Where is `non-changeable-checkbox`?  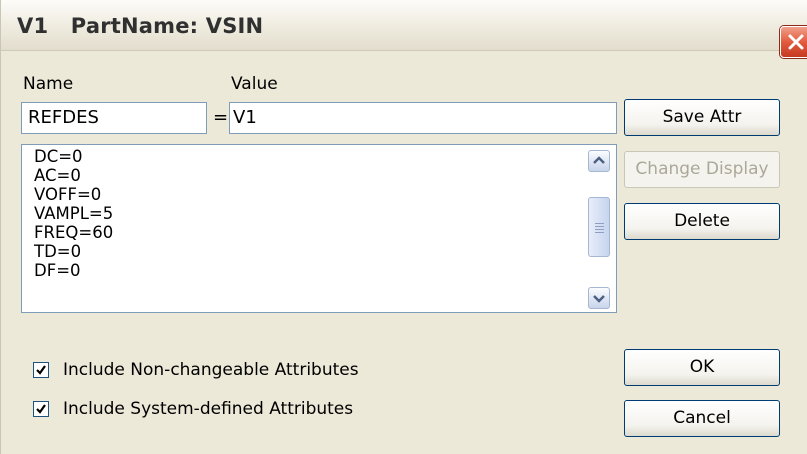
non-changeable-checkbox is located at coordinates (41, 370).